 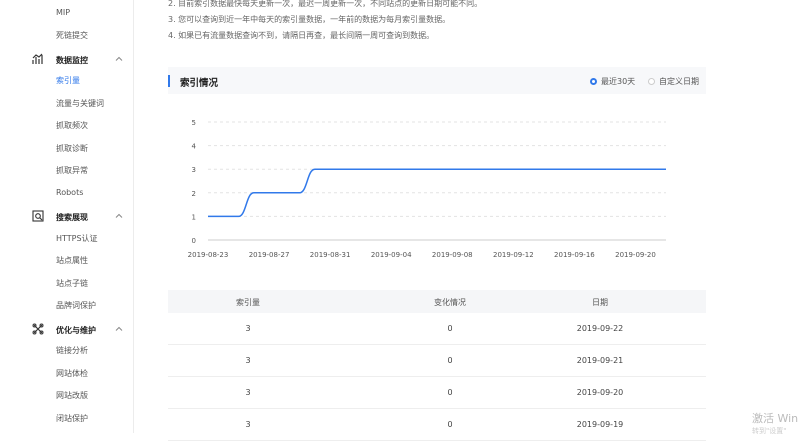 I want to click on sidebar-item-sitelinks: 站点子链, so click(x=72, y=283).